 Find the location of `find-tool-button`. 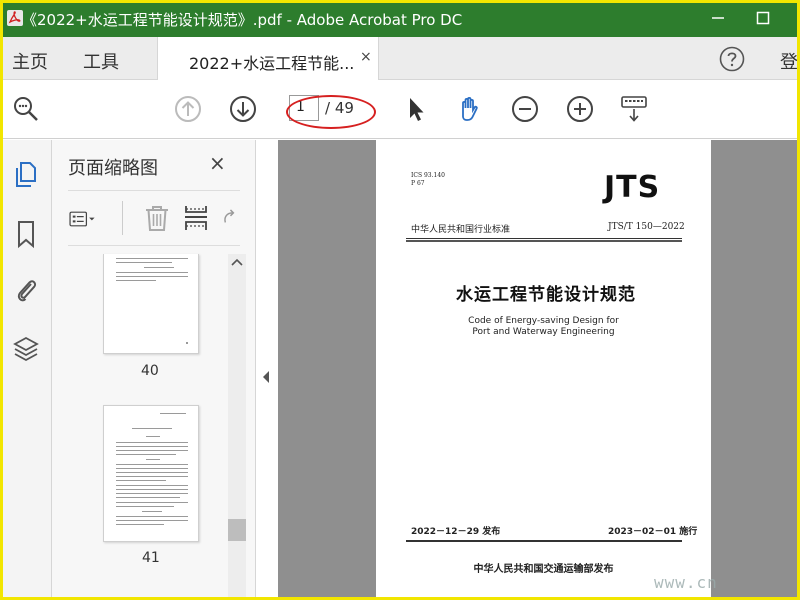

find-tool-button is located at coordinates (26, 109).